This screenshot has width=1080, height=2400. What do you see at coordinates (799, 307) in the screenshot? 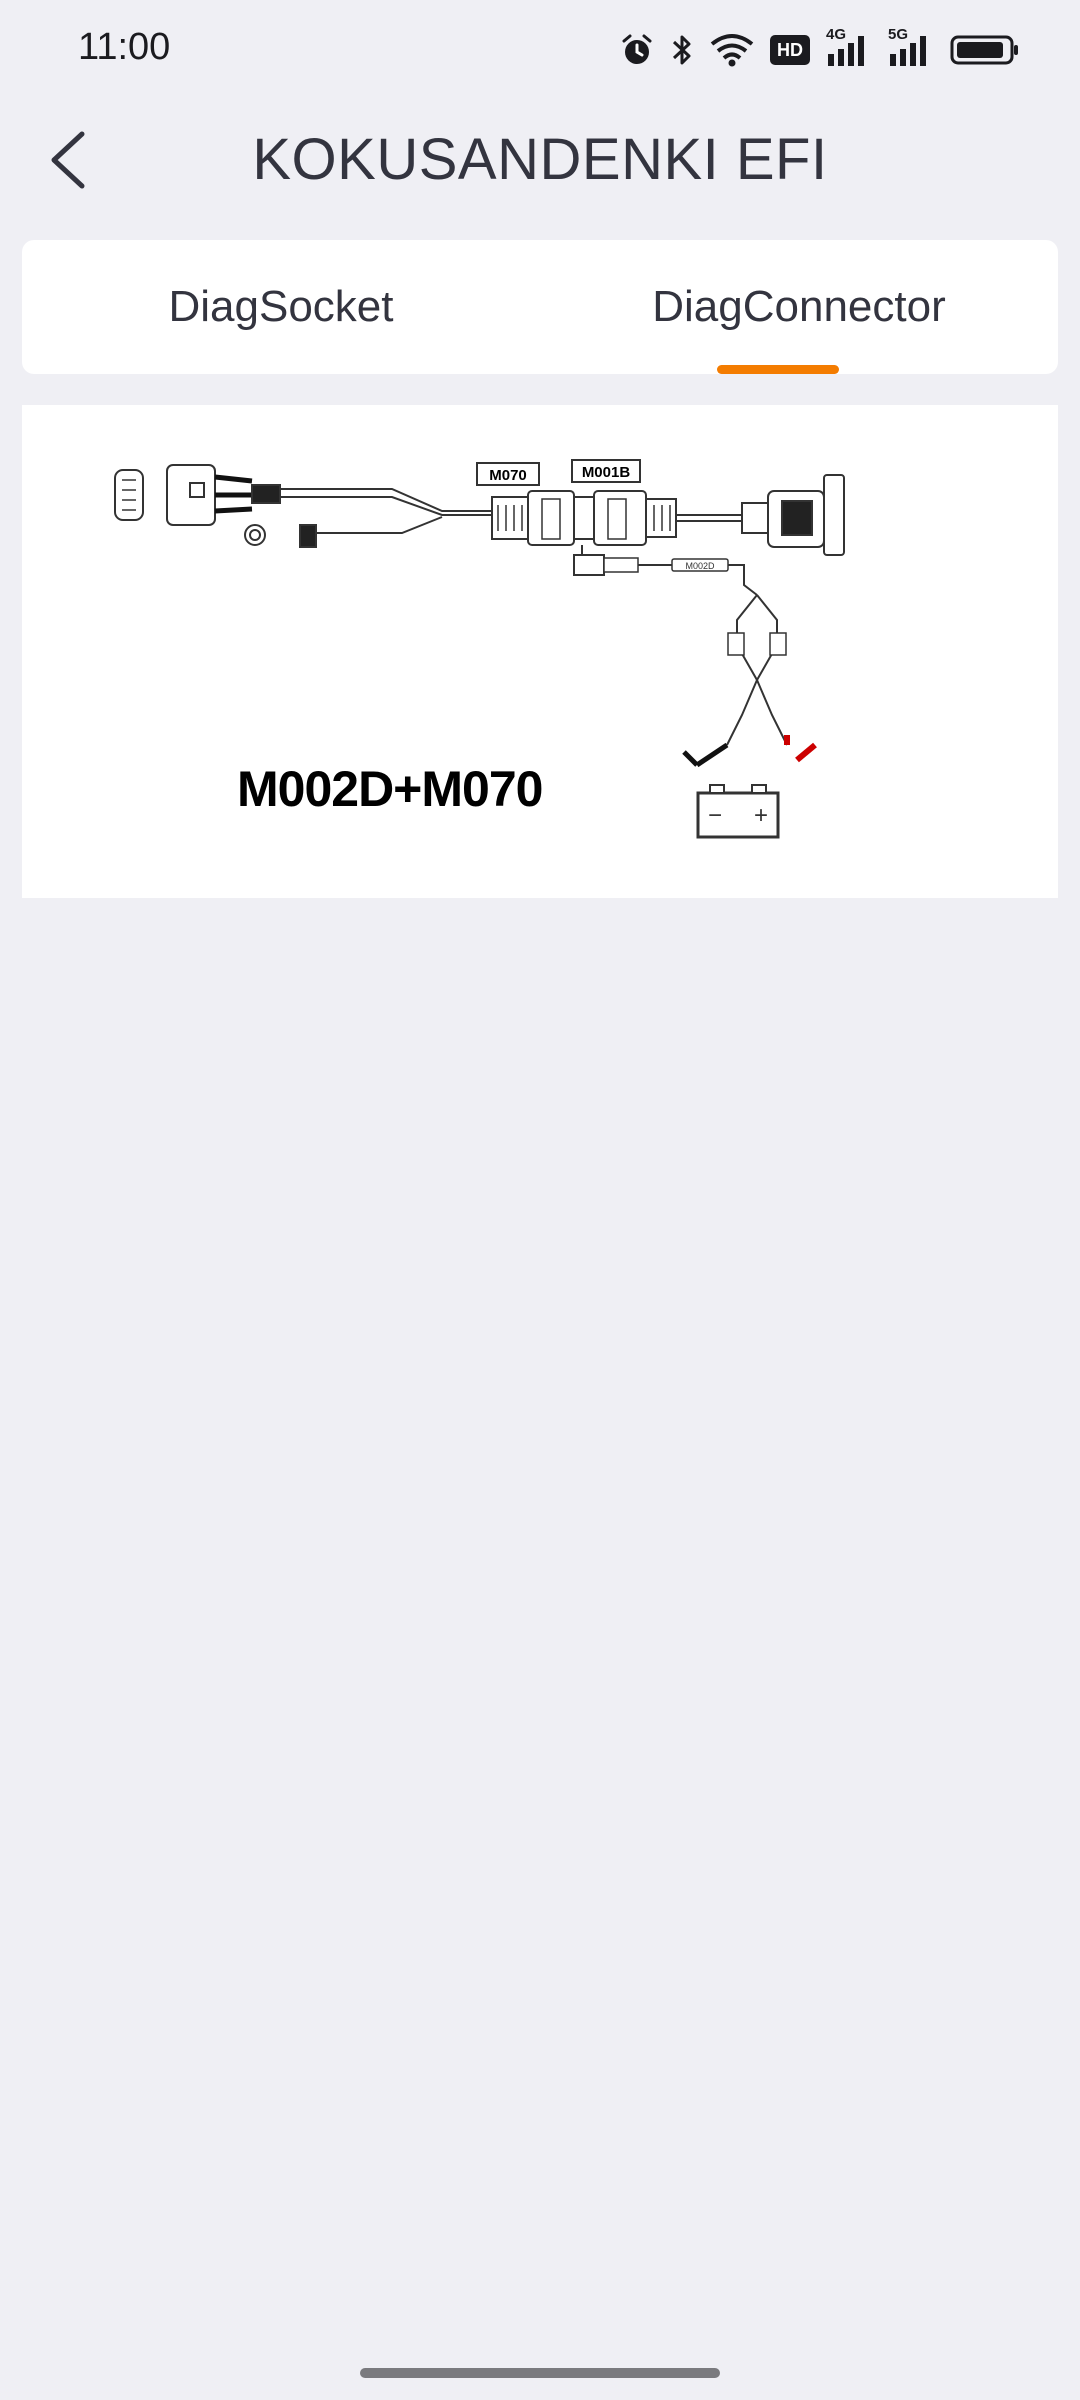
I see `tab-diagconnector: DiagConnector` at bounding box center [799, 307].